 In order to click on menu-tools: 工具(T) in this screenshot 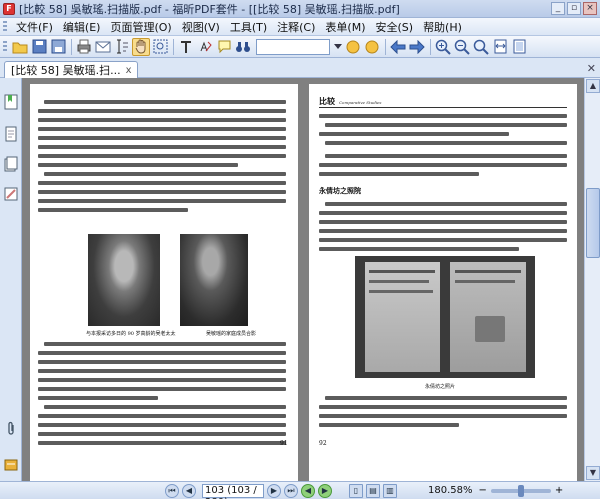, I will do `click(248, 27)`.